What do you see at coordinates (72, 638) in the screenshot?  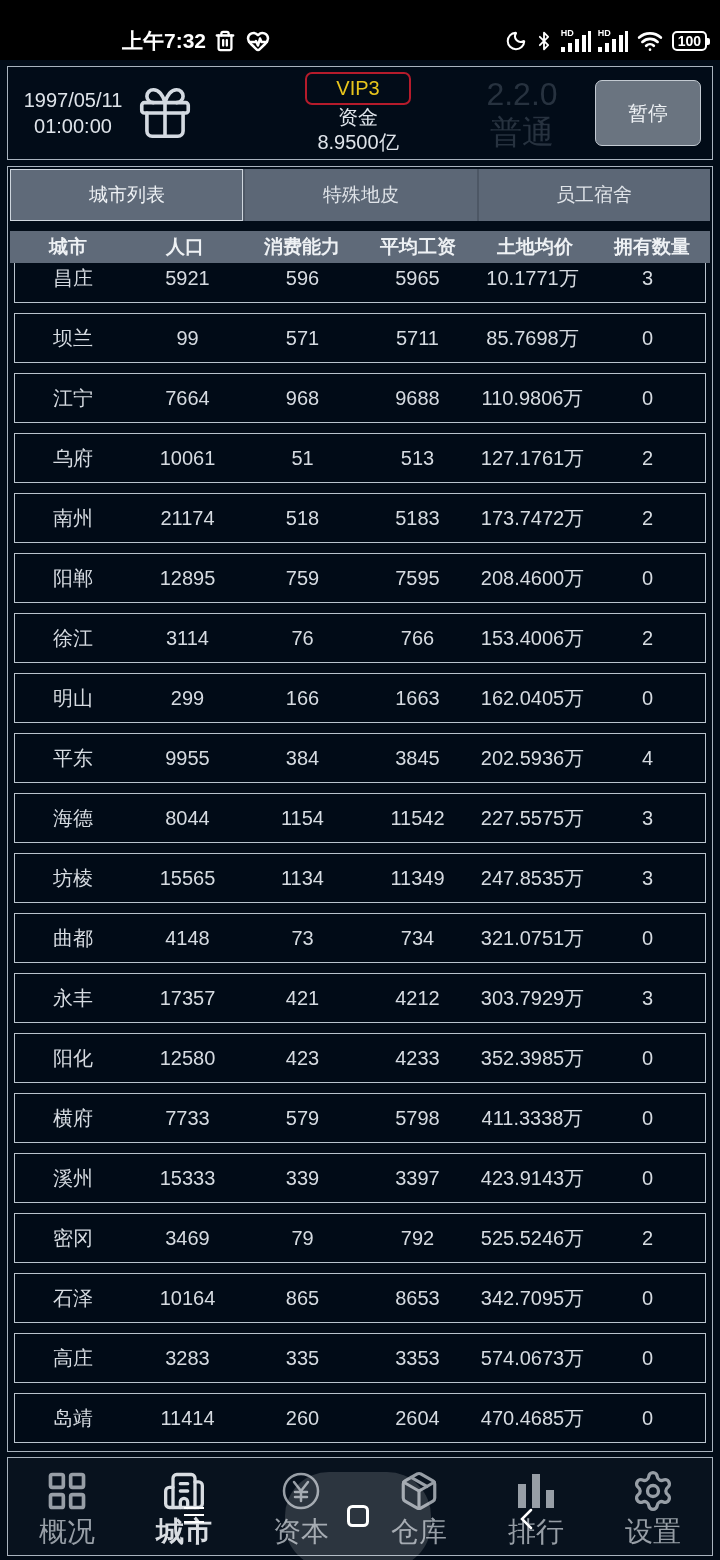 I see `table-cell-text: 徐江` at bounding box center [72, 638].